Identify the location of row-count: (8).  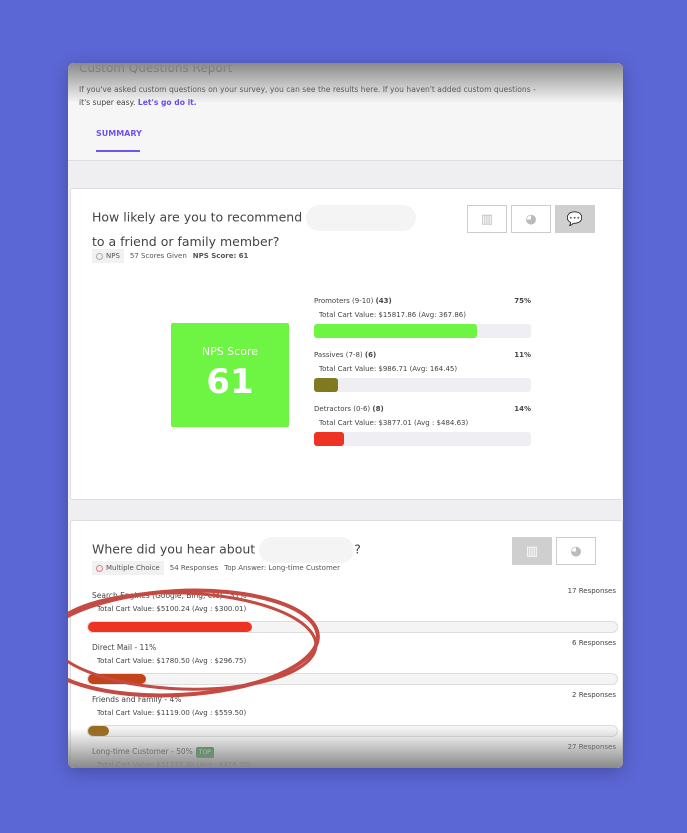
(378, 409).